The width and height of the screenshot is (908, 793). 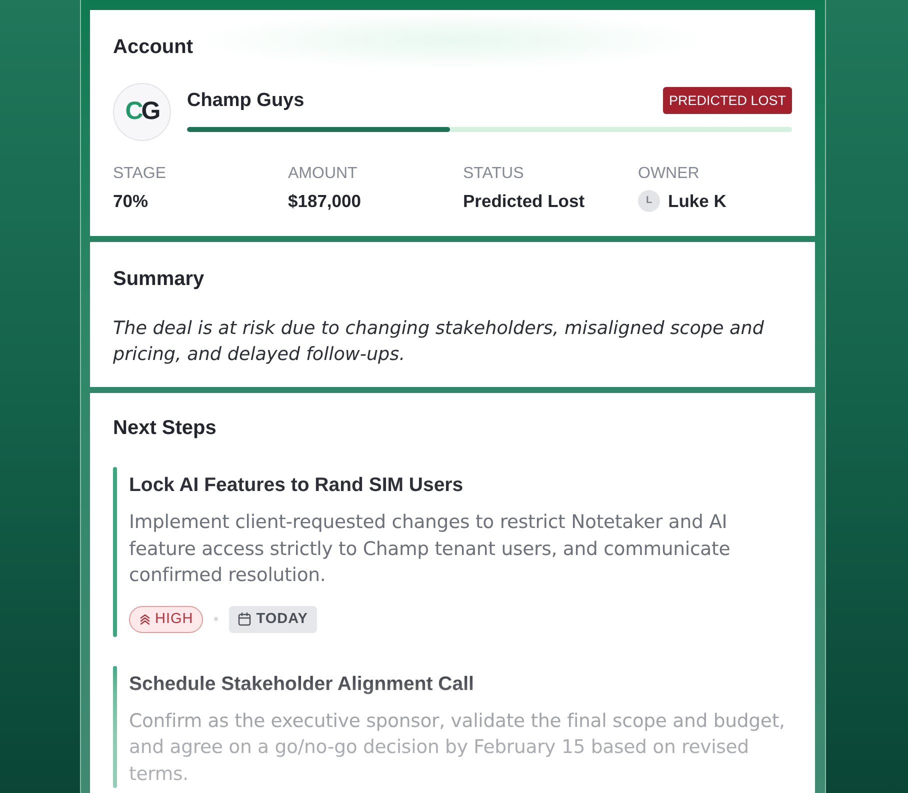 I want to click on separator-dot-icon, so click(x=216, y=619).